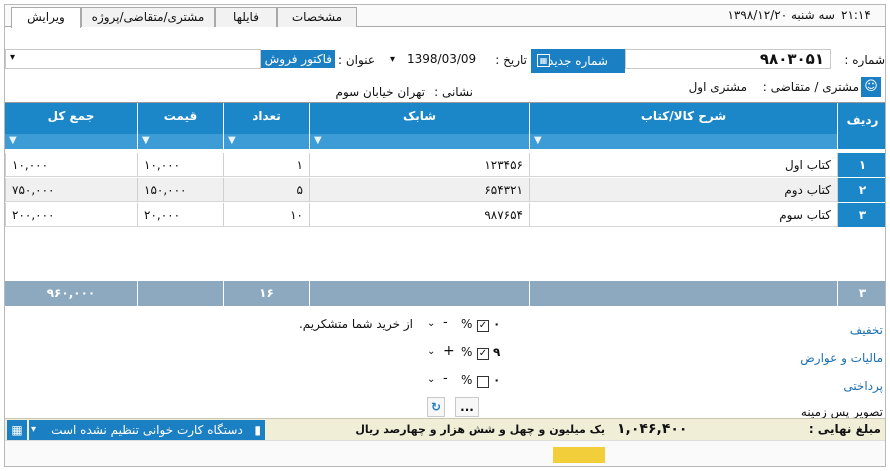  What do you see at coordinates (46, 17) in the screenshot?
I see `tab-edit: ویرایش` at bounding box center [46, 17].